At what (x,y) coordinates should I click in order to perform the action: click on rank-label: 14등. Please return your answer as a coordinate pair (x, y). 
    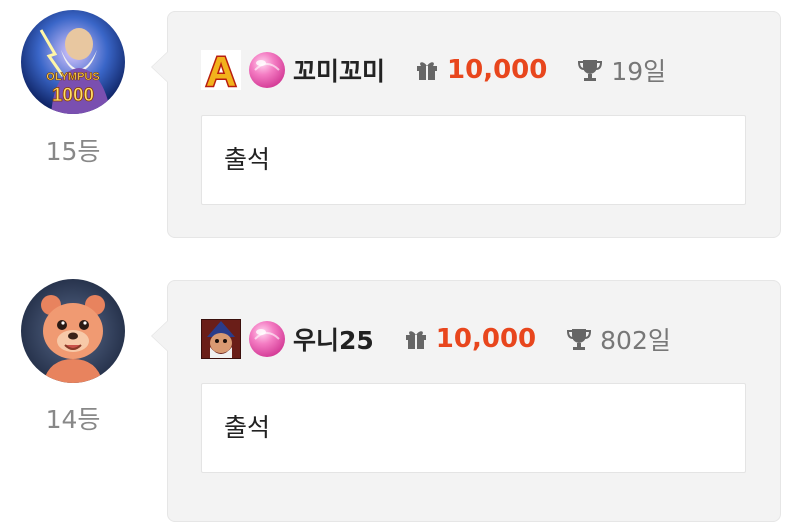
    Looking at the image, I should click on (73, 419).